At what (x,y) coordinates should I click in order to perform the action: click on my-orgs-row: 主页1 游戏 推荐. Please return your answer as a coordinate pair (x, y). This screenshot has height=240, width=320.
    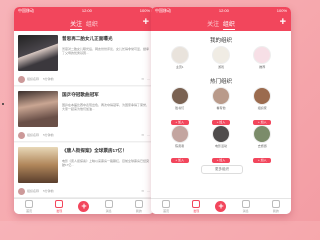
    Looking at the image, I should click on (221, 57).